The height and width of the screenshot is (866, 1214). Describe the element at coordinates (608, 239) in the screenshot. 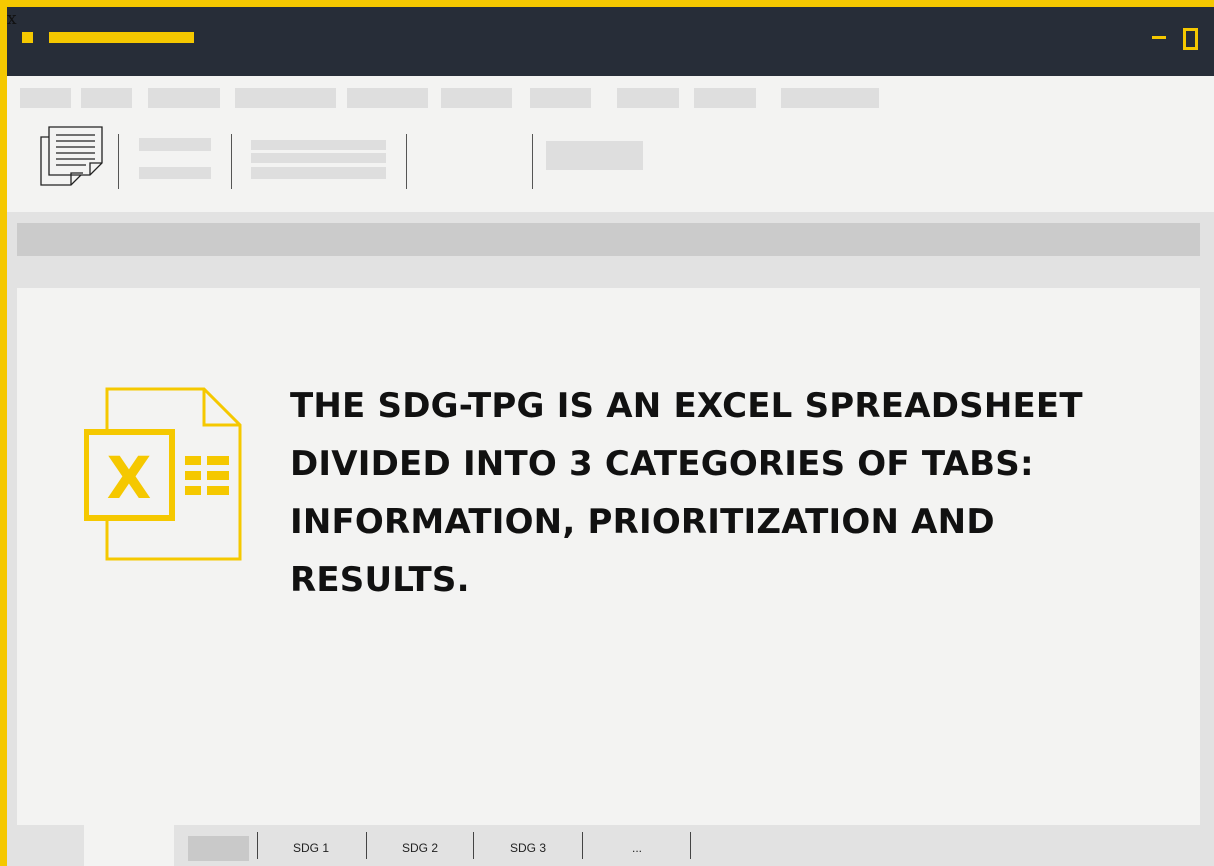

I see `formula-bar` at that location.